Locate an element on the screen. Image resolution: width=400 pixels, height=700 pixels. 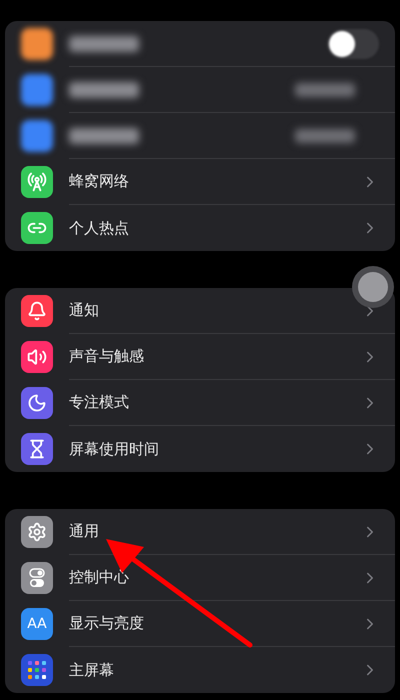
settings-label: 个人热点 is located at coordinates (99, 228).